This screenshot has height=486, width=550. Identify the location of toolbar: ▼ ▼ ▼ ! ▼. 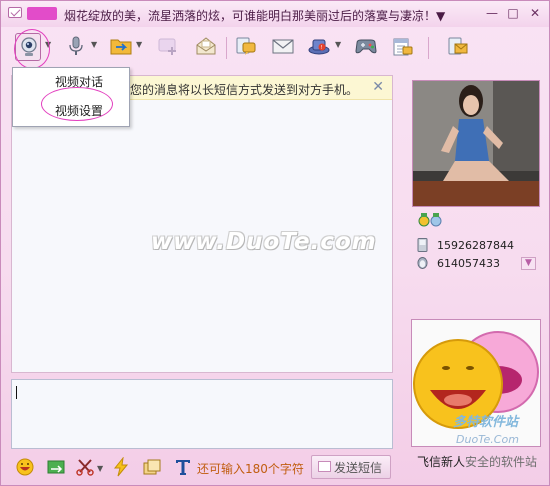
(275, 48).